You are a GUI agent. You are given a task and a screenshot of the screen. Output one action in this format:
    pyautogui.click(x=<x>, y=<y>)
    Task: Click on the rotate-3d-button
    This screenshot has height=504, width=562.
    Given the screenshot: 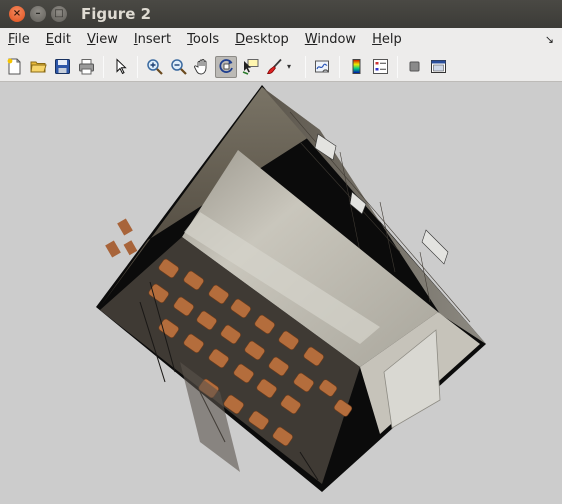 What is the action you would take?
    pyautogui.click(x=226, y=66)
    